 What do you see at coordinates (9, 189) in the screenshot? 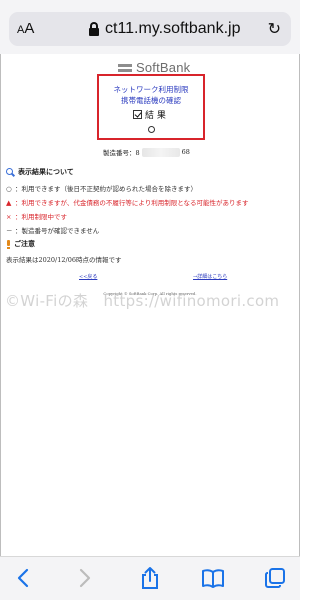
I see `legend-symbol: ○` at bounding box center [9, 189].